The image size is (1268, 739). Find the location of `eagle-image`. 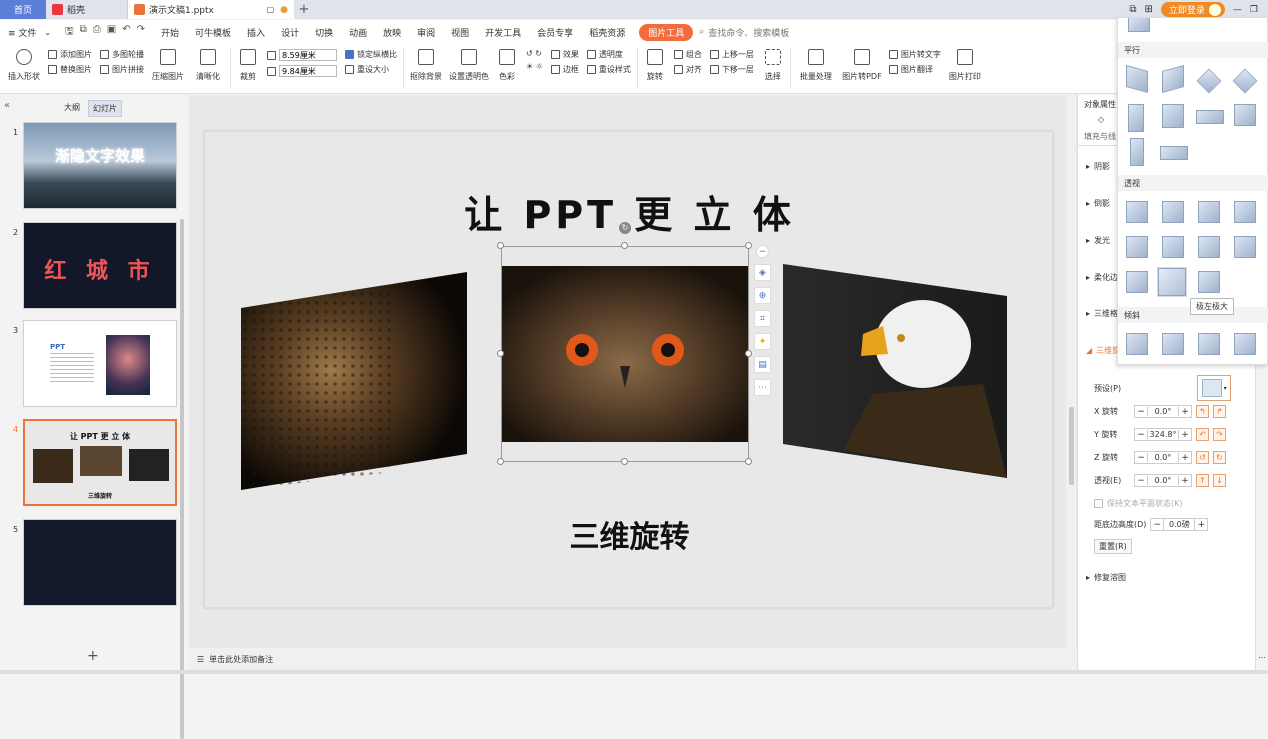

eagle-image is located at coordinates (895, 371).